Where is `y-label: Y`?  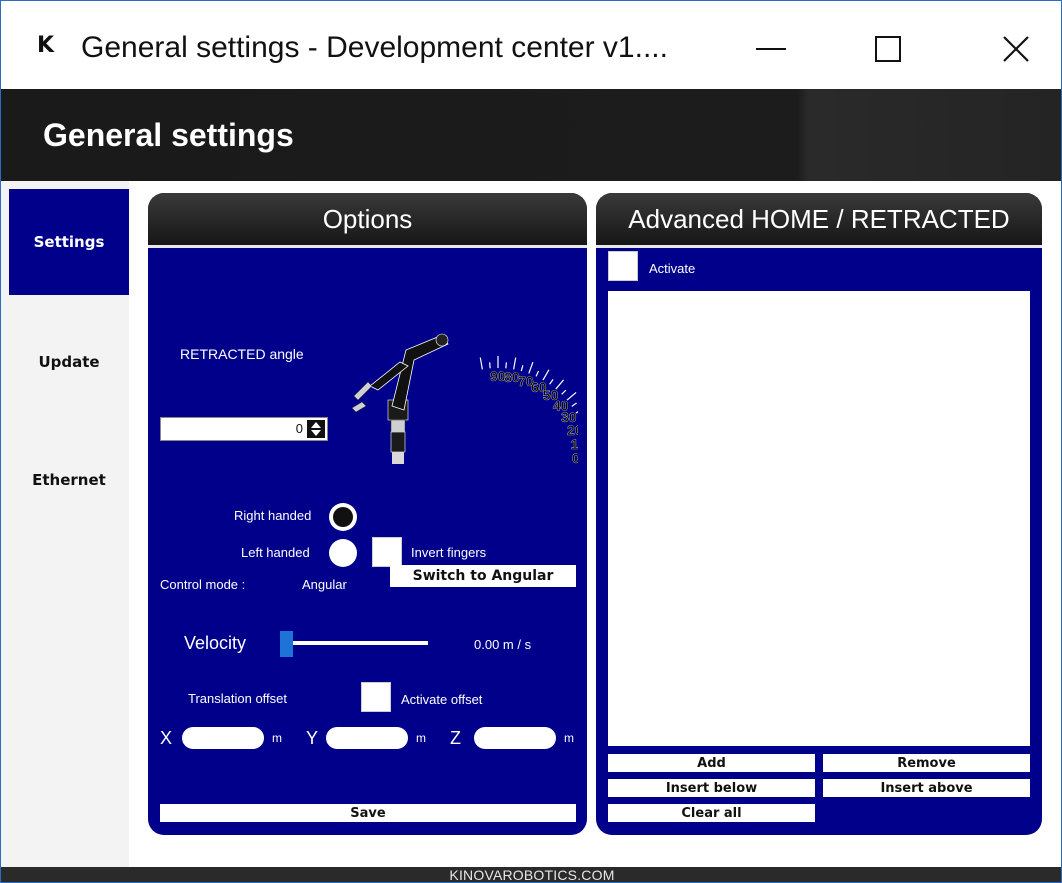 y-label: Y is located at coordinates (312, 738).